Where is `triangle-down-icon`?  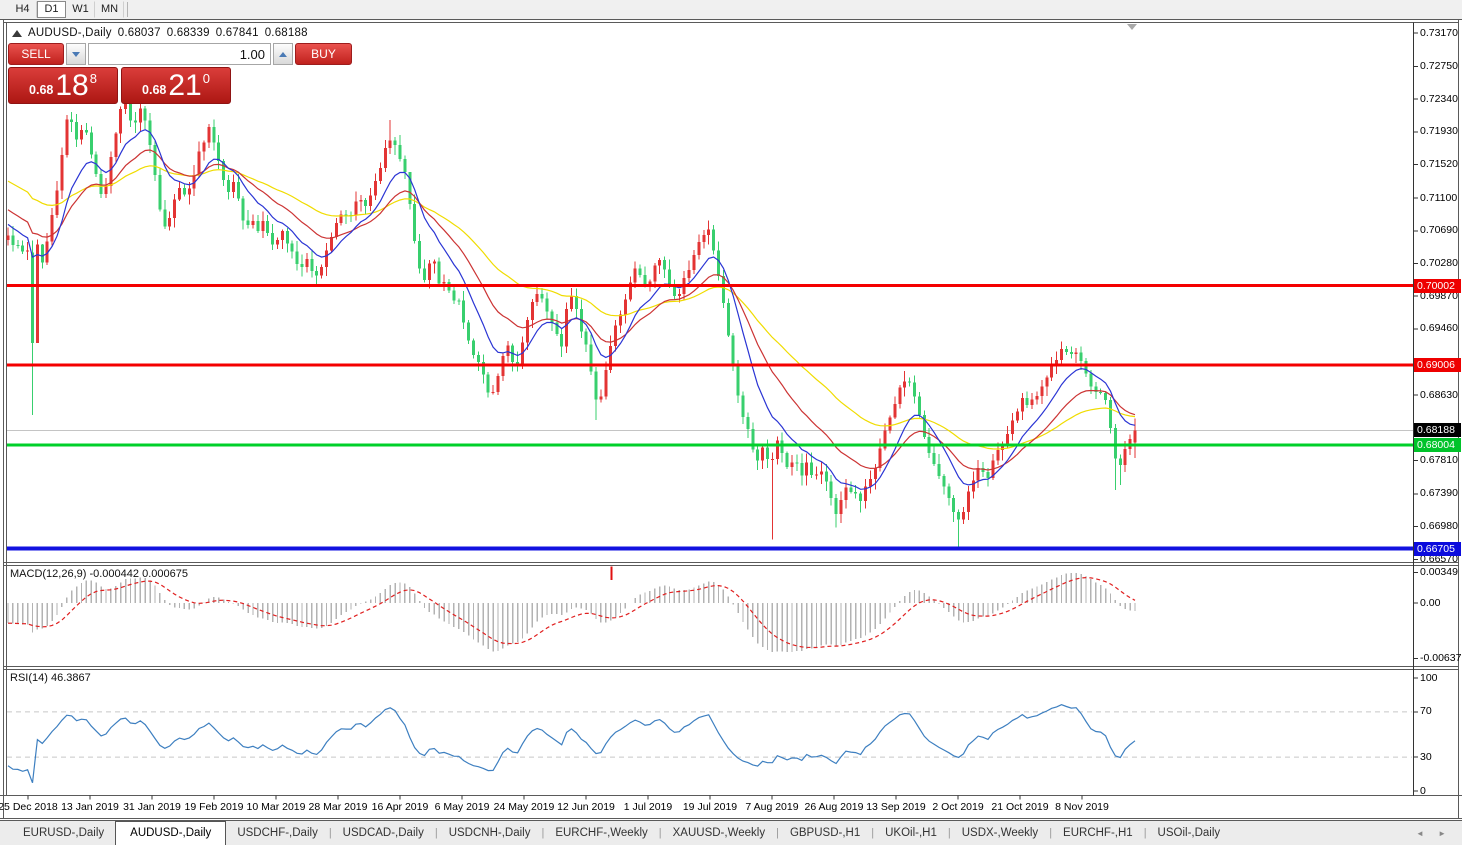 triangle-down-icon is located at coordinates (76, 54).